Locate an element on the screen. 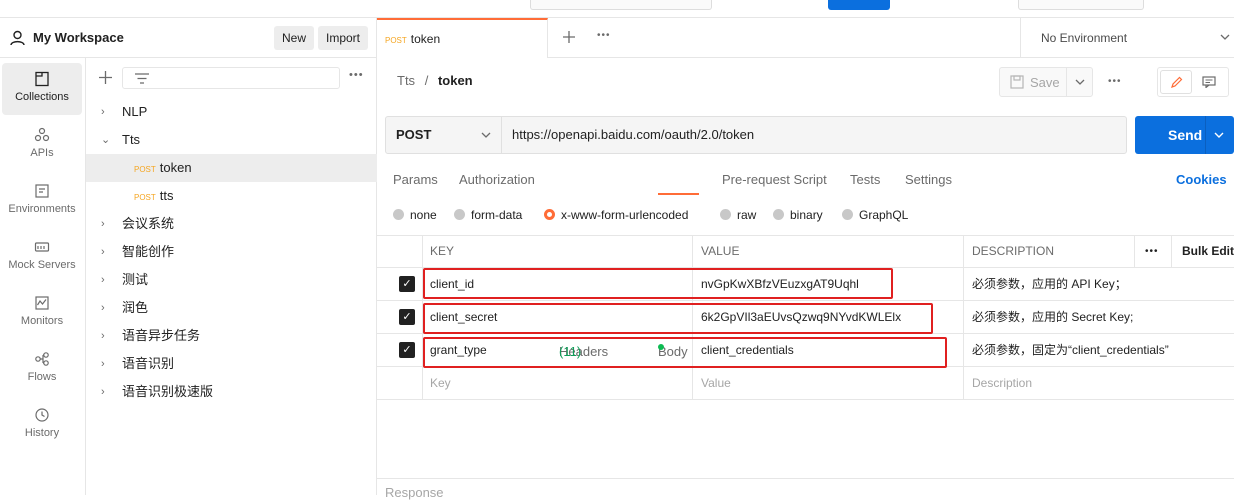  new-button: New is located at coordinates (294, 38).